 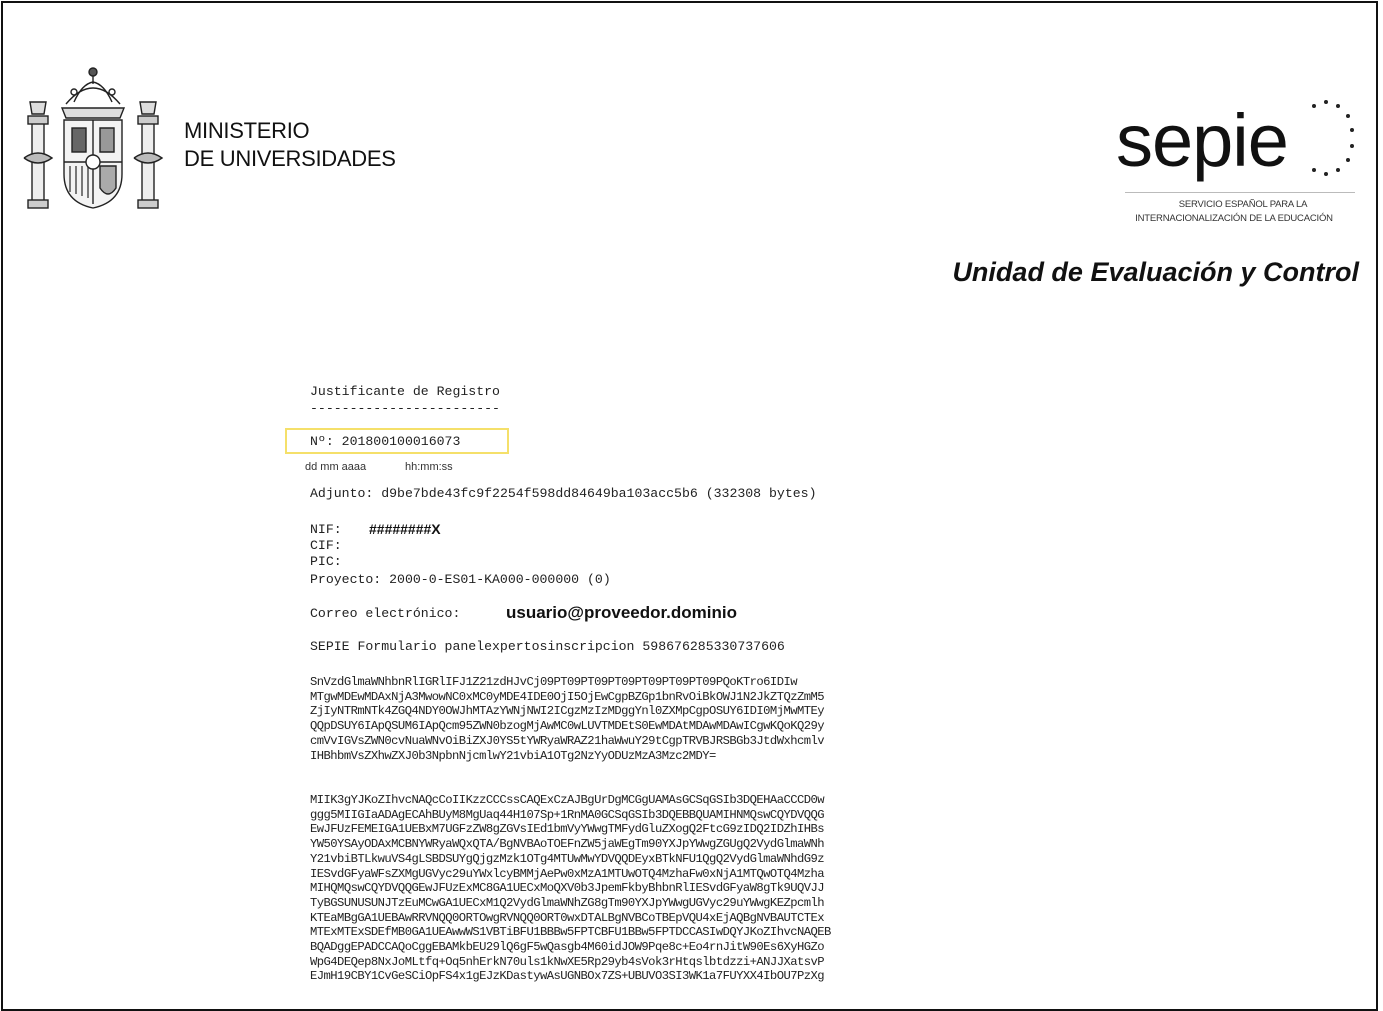 What do you see at coordinates (326, 441) in the screenshot?
I see `registration-number-label: Nº:` at bounding box center [326, 441].